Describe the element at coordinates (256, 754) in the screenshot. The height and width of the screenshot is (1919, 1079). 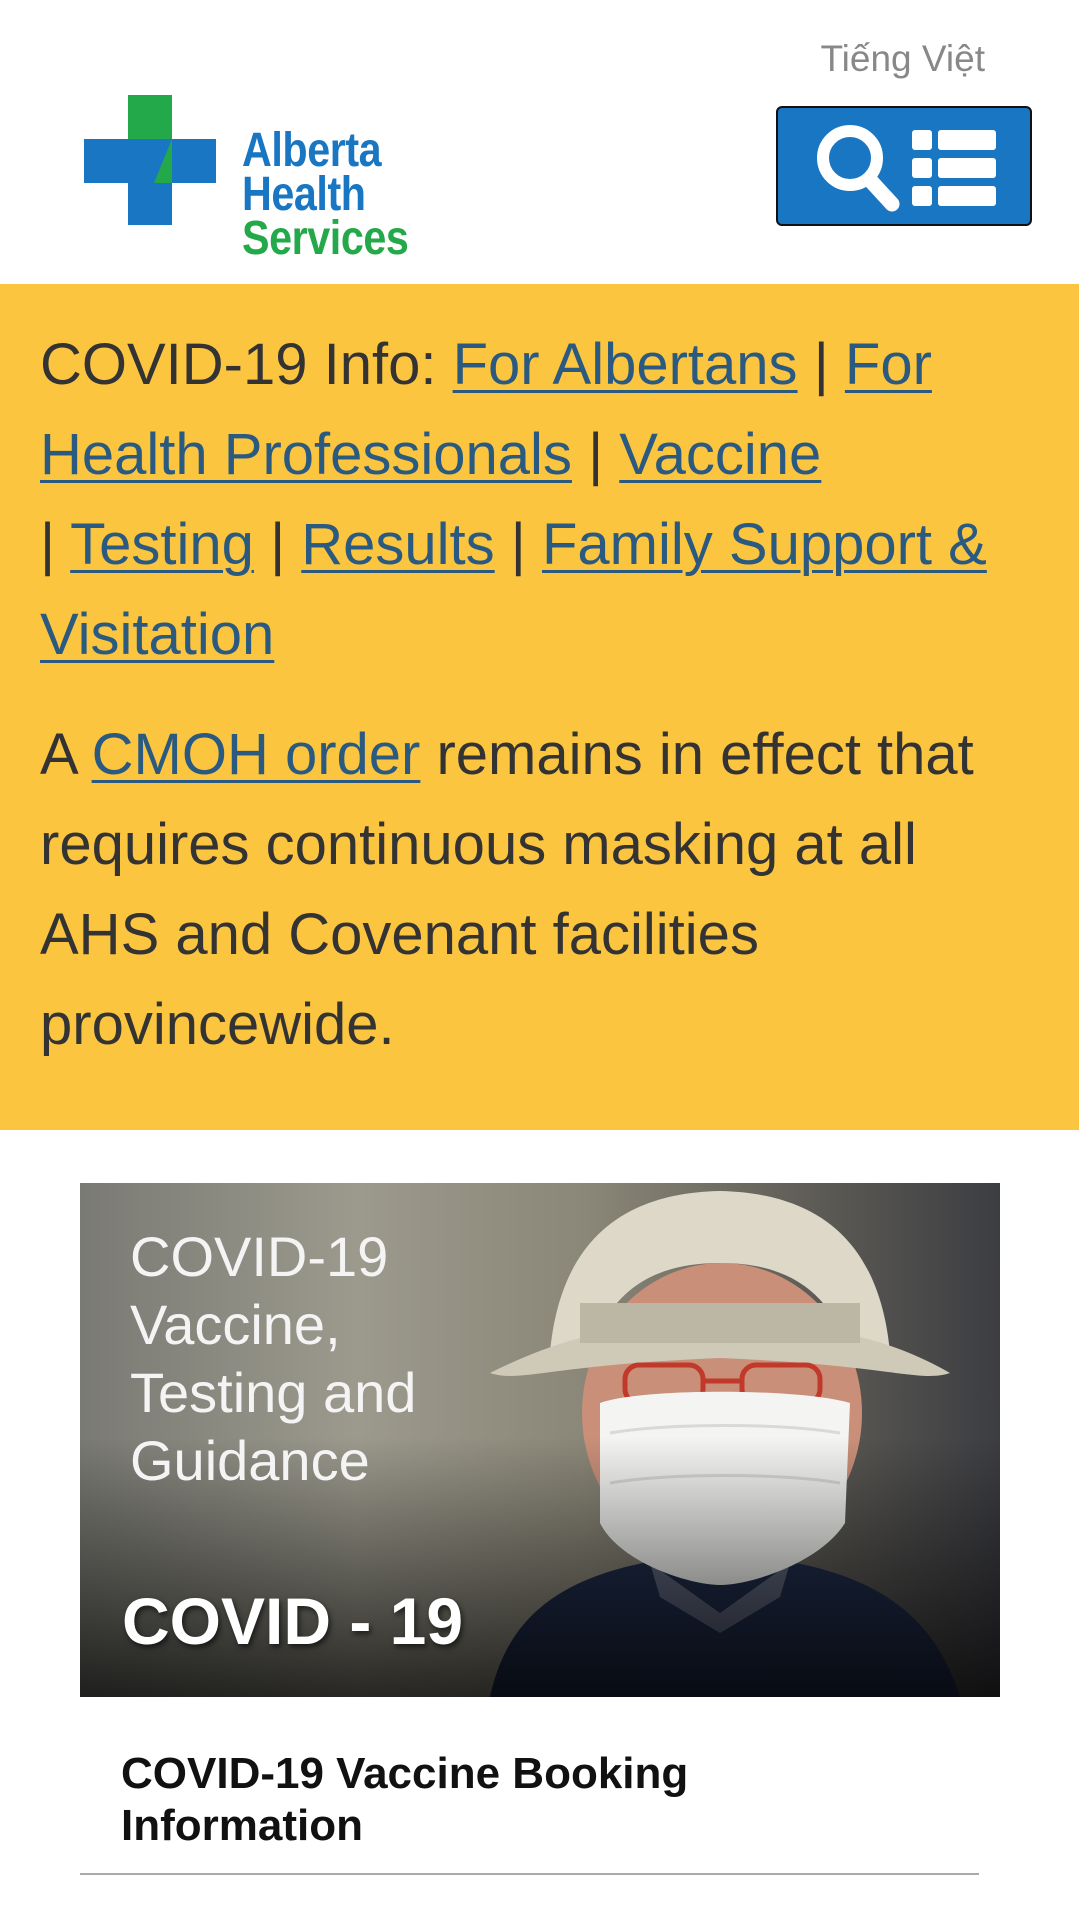
I see `link-cmoh-order: CMOH order` at that location.